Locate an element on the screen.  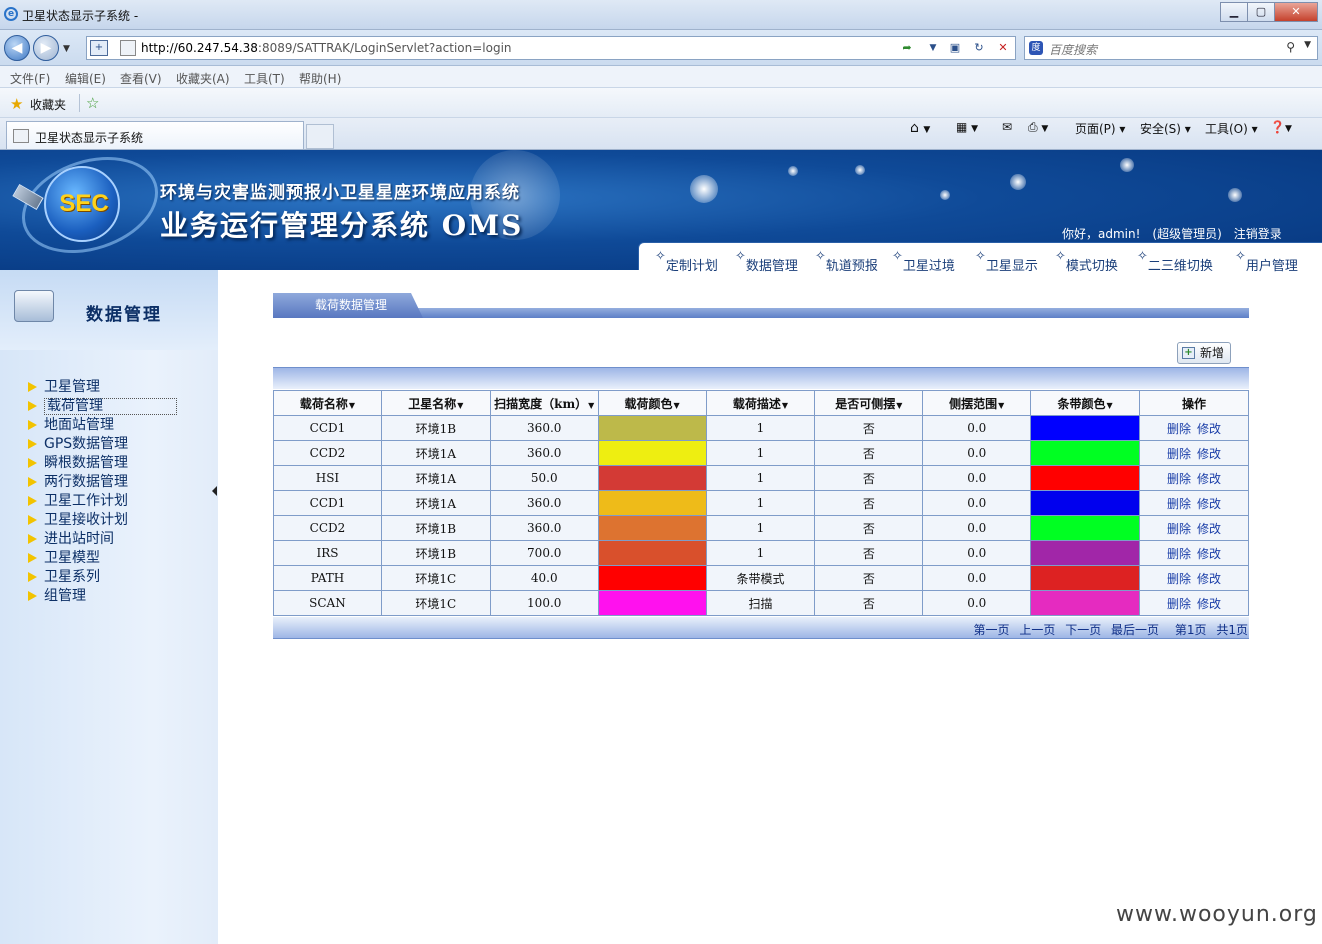
back-button: ◀ is located at coordinates (17, 48).